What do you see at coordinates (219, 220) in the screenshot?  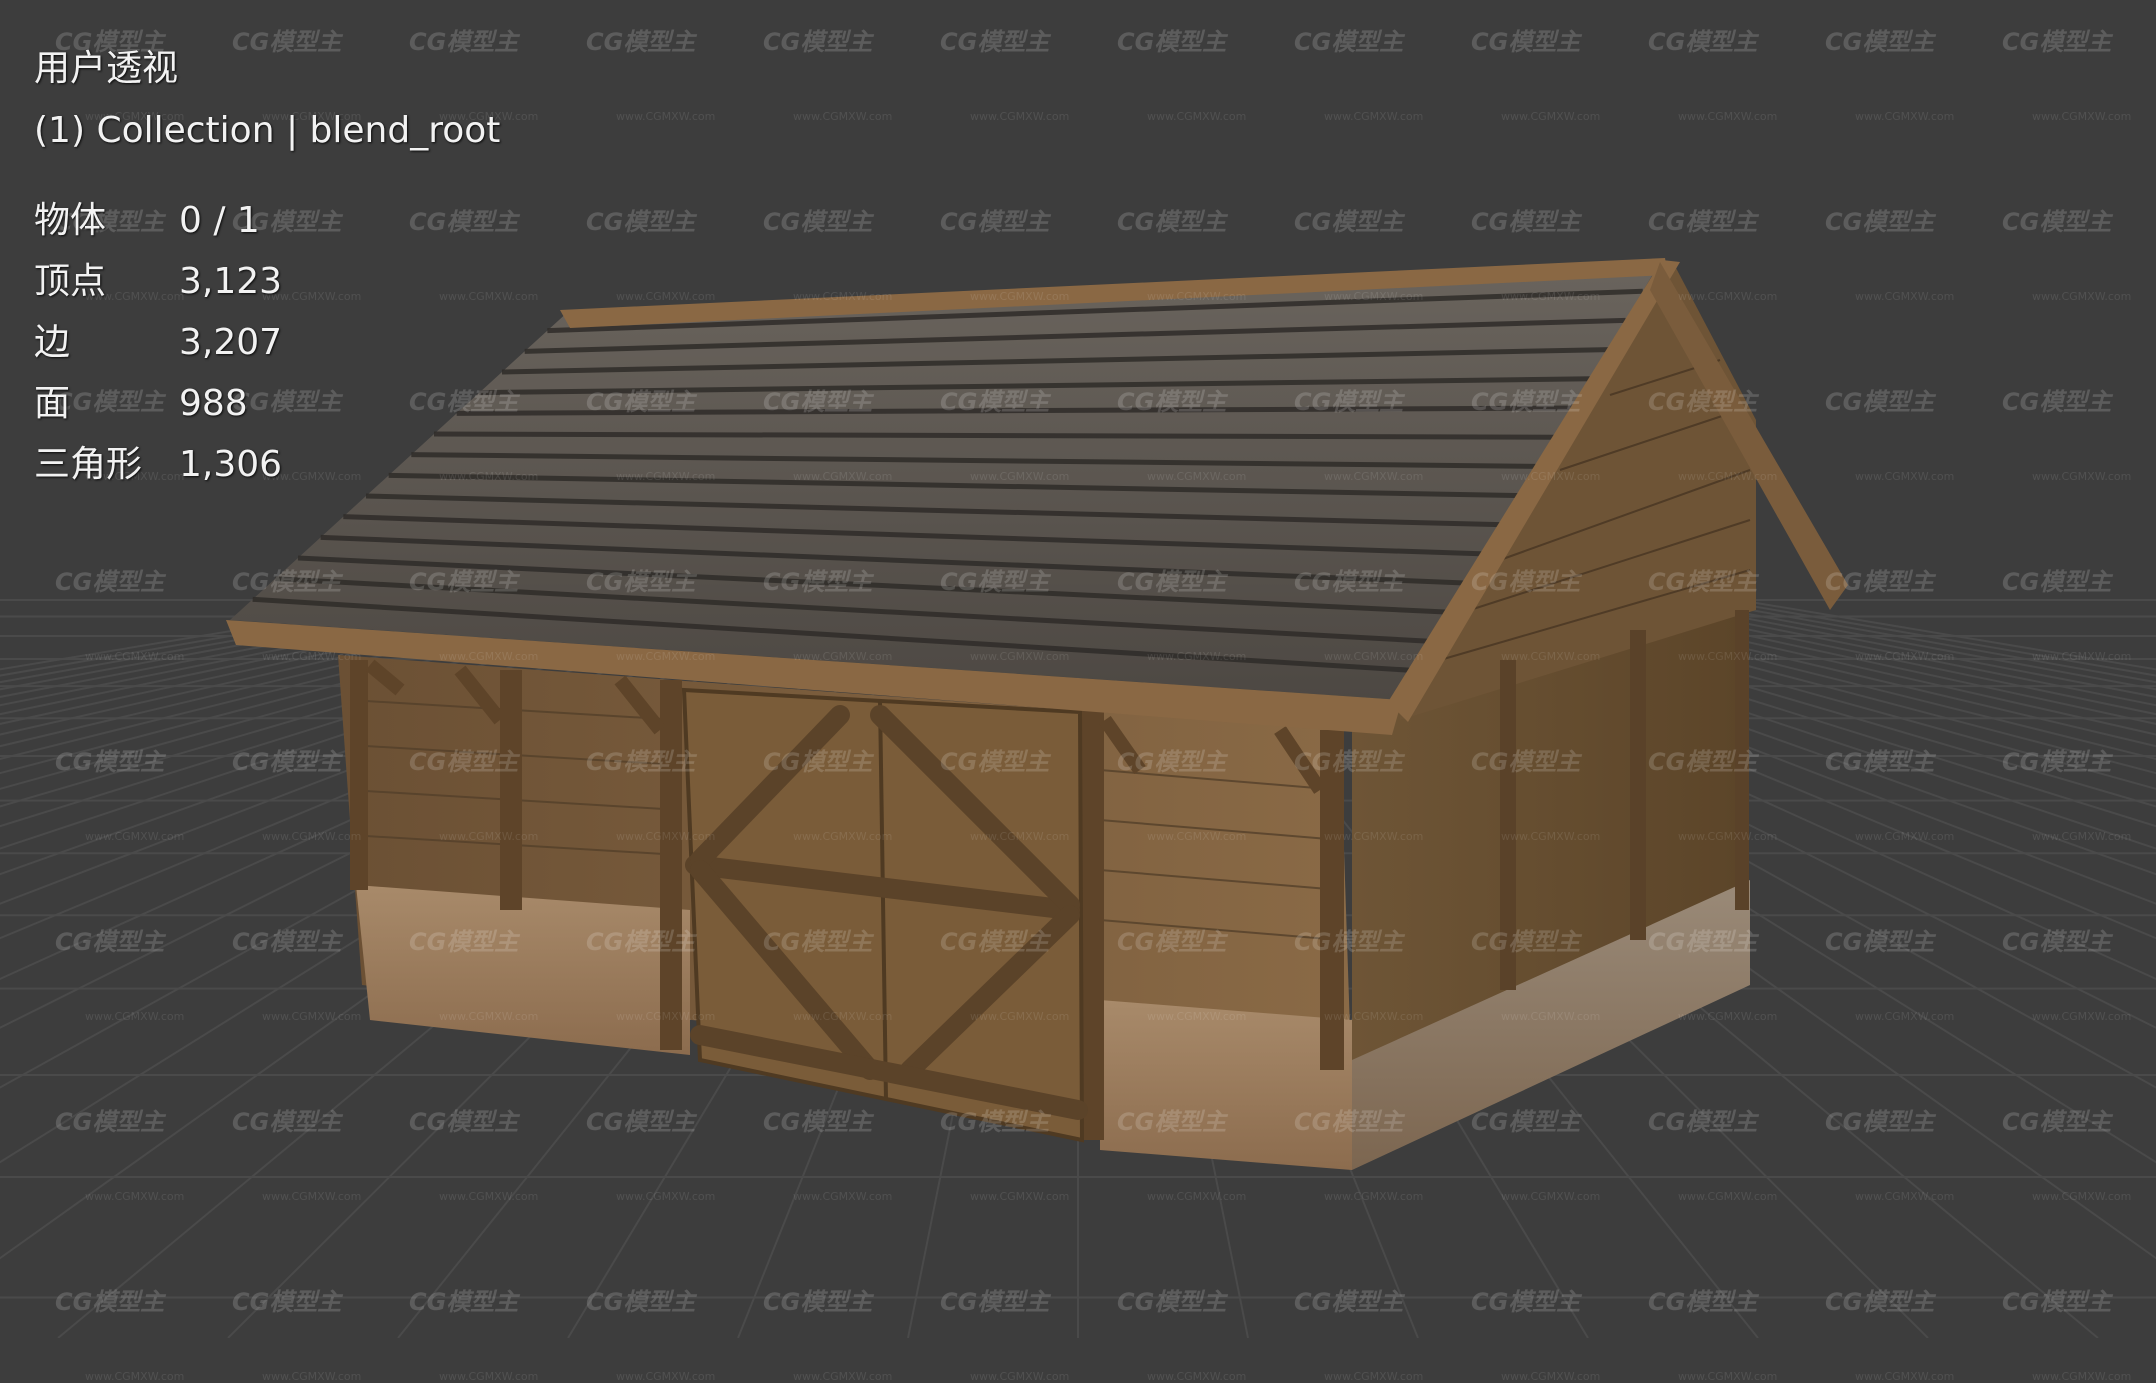 I see `stat-value: 0 / 1` at bounding box center [219, 220].